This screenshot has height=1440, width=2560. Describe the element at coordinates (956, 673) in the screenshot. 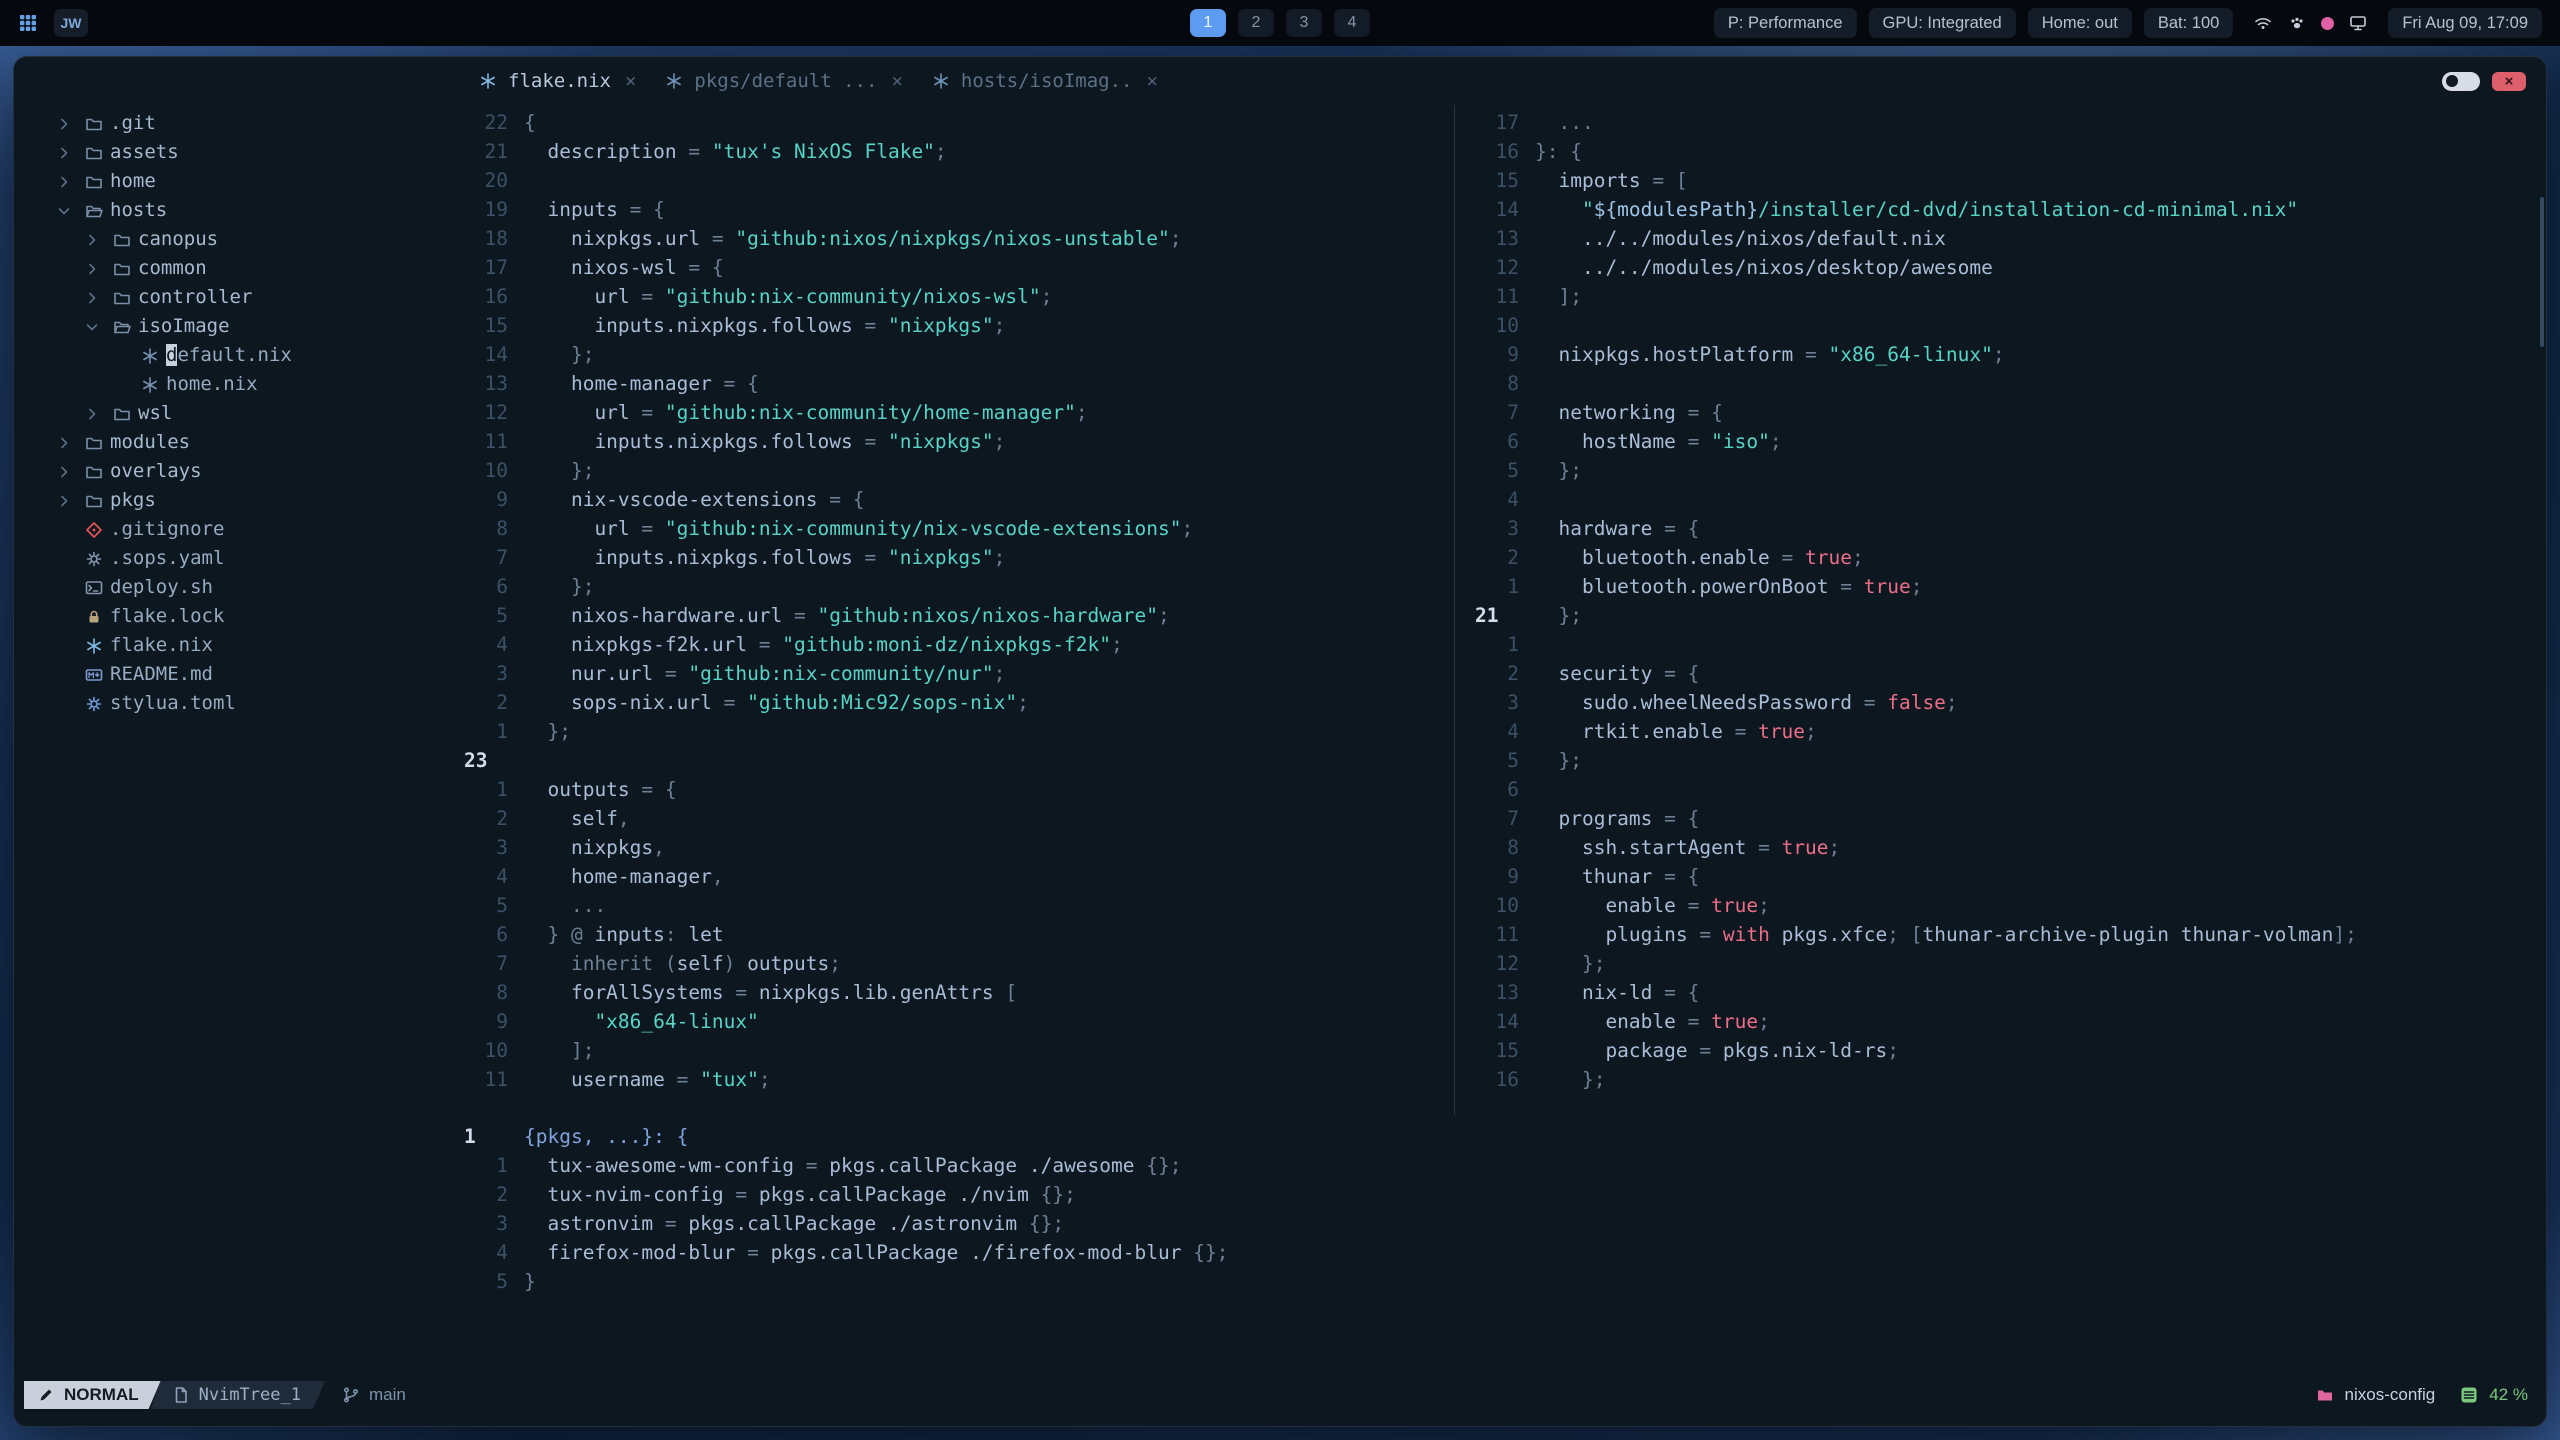

I see `code-line: 3 nur.url = "github:nix-community/nur";` at that location.